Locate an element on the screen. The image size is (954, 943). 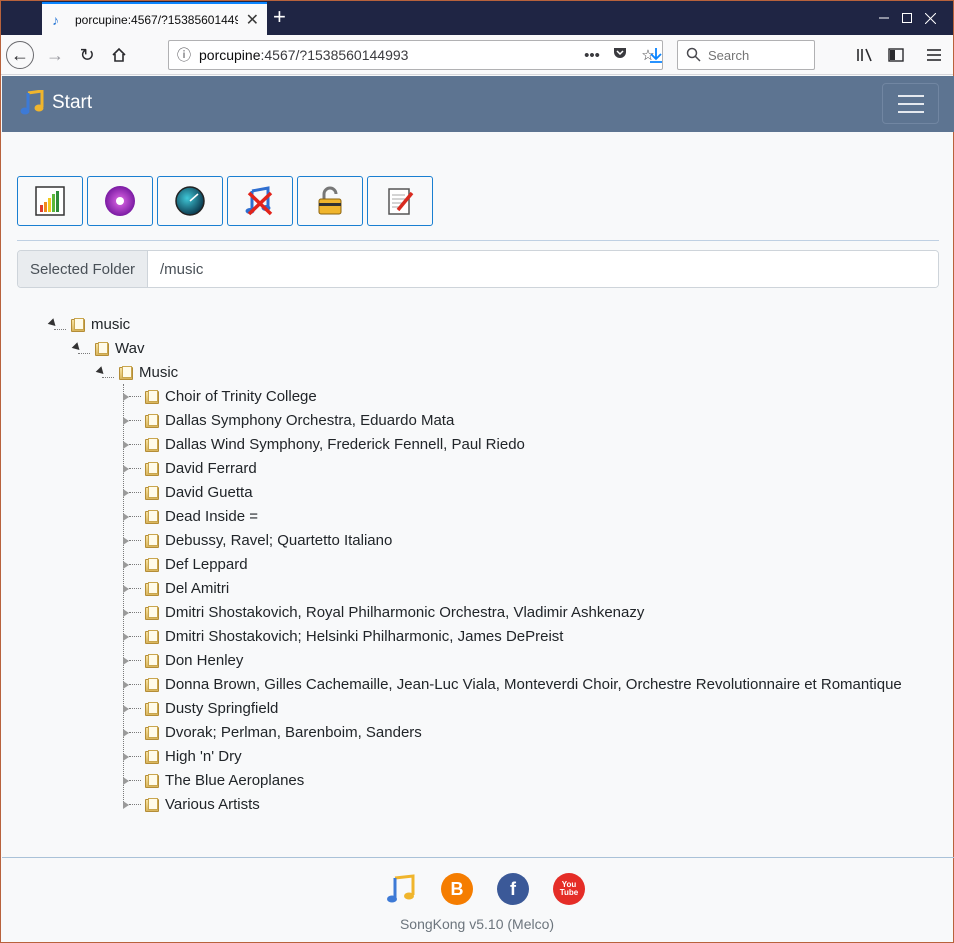
info-icon: ⓘ is located at coordinates (184, 55).